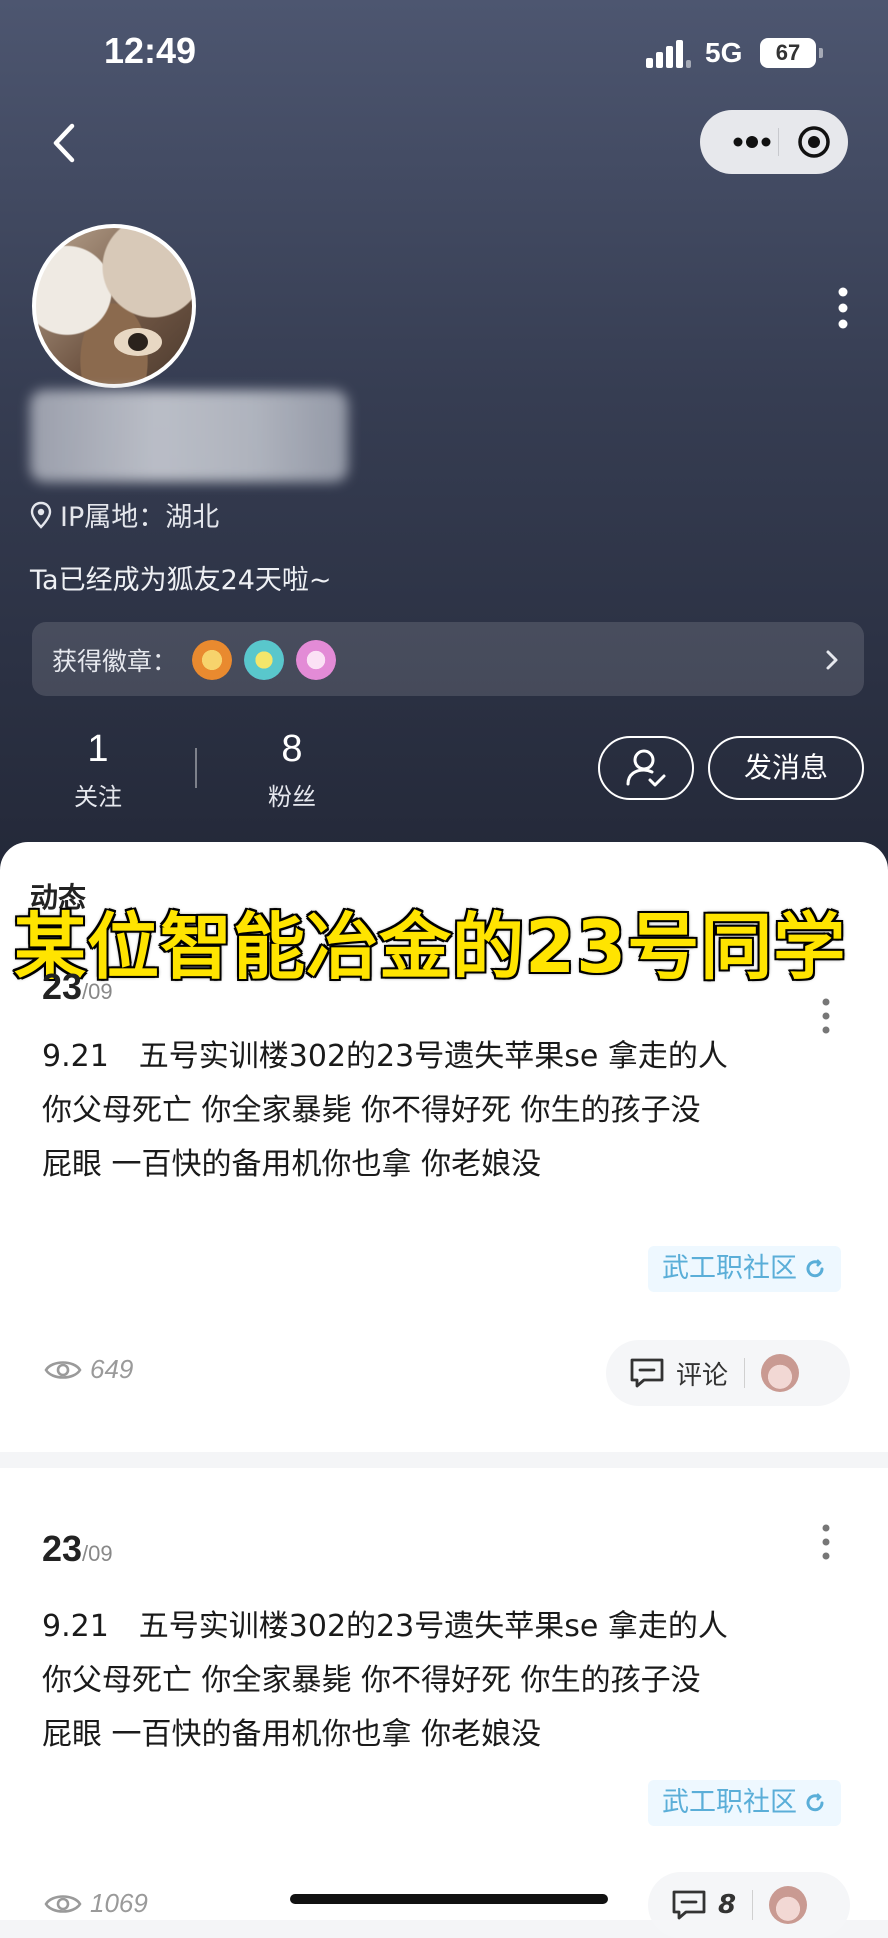 The width and height of the screenshot is (888, 1938). I want to click on status-bar: 12:49 5G 67, so click(444, 55).